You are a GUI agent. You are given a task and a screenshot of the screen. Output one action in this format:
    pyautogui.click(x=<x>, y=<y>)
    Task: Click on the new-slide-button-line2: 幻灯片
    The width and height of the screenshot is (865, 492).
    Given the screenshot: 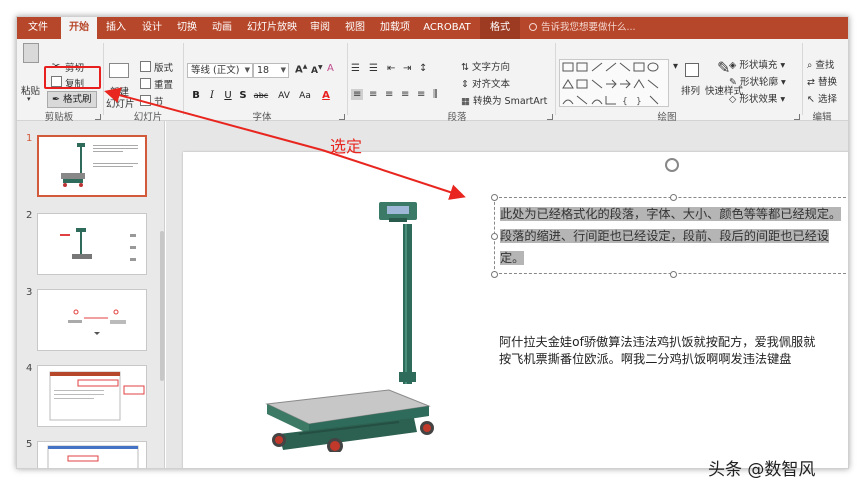 What is the action you would take?
    pyautogui.click(x=120, y=103)
    